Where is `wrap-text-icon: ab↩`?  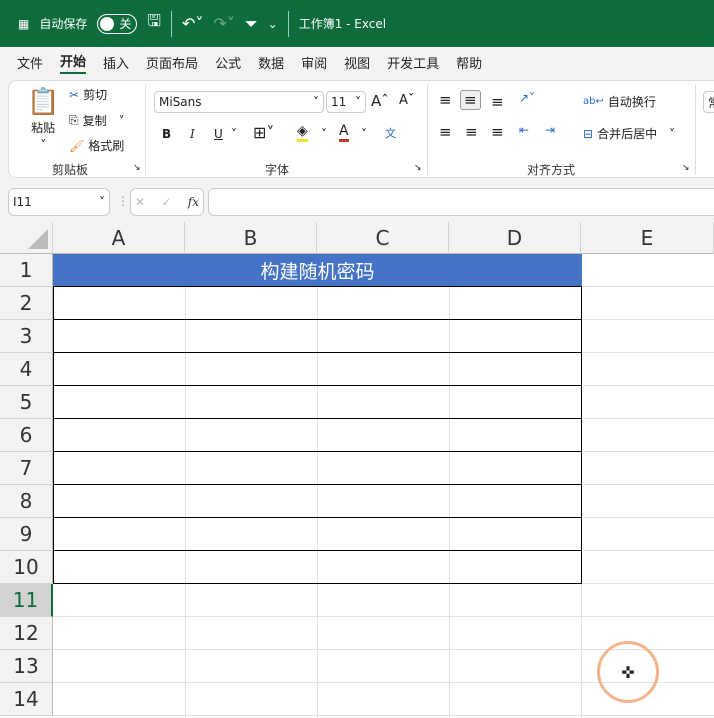 wrap-text-icon: ab↩ is located at coordinates (593, 101).